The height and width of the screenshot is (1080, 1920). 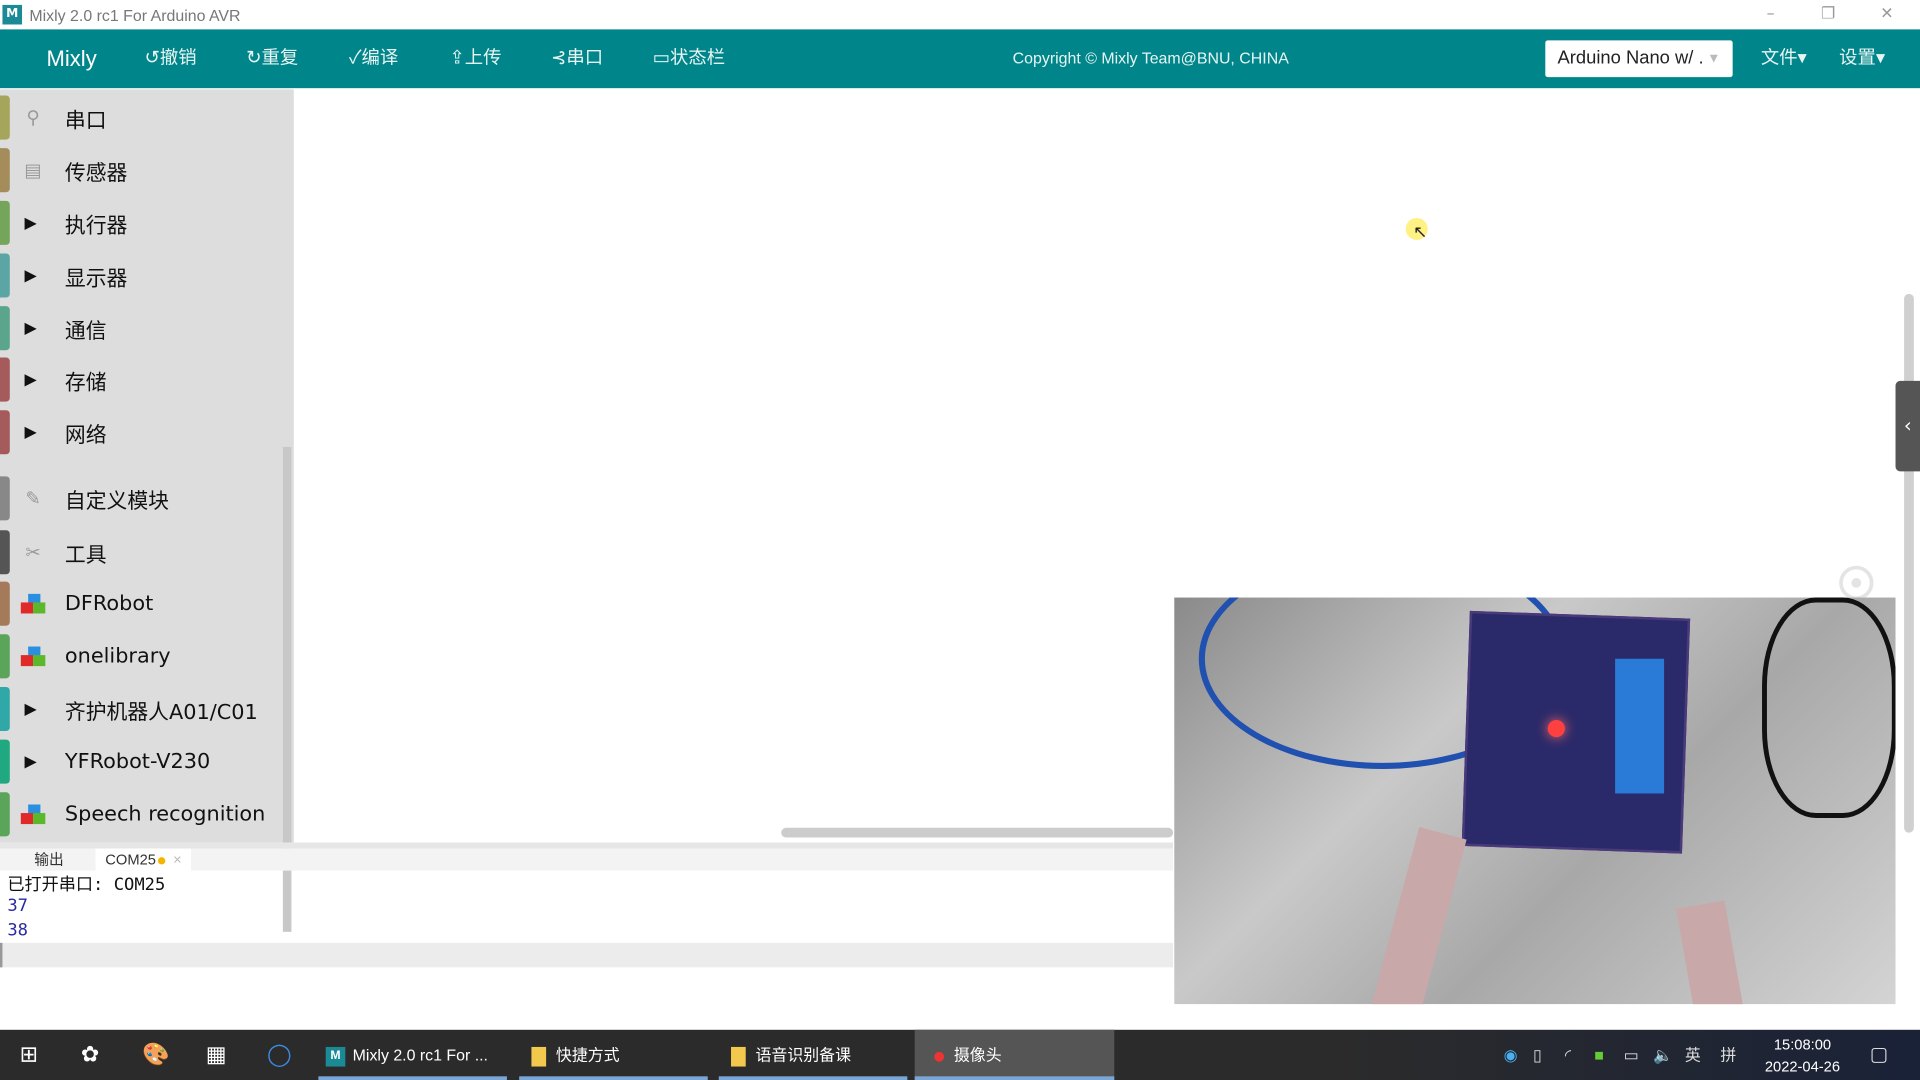 I want to click on sidebar-item: onelibrary, so click(x=141, y=656).